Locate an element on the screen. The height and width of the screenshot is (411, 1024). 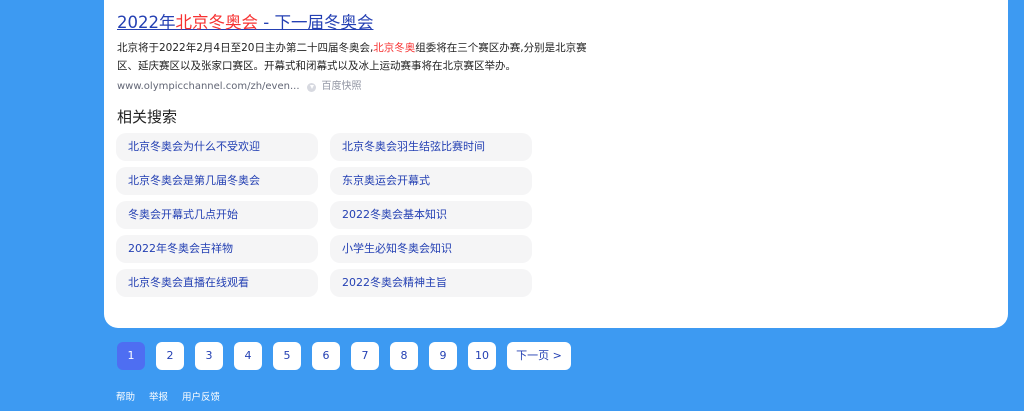
abstract-highlight: 北京冬奥 is located at coordinates (394, 48).